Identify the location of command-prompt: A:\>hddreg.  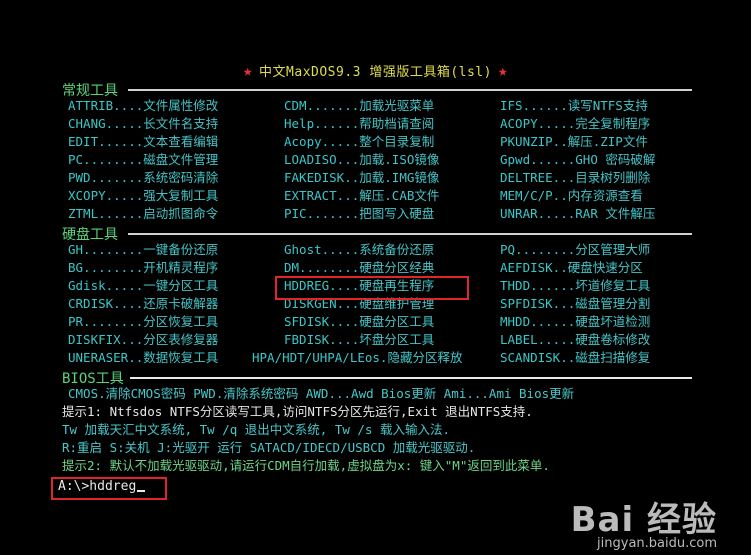
(102, 486).